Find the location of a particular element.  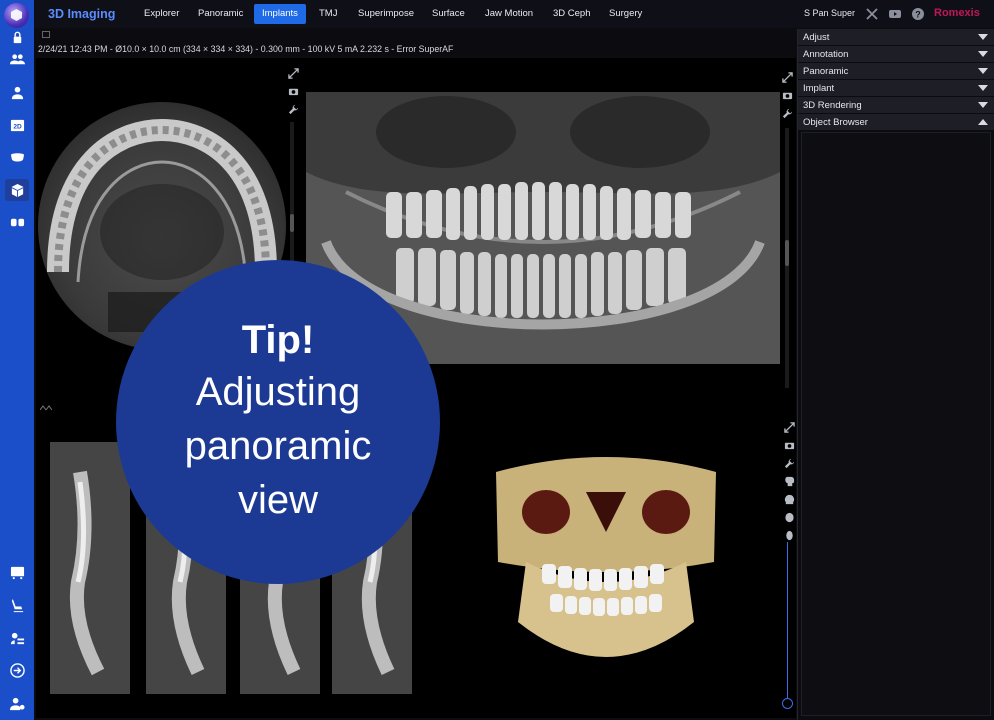

3d-toolbar is located at coordinates (789, 480).